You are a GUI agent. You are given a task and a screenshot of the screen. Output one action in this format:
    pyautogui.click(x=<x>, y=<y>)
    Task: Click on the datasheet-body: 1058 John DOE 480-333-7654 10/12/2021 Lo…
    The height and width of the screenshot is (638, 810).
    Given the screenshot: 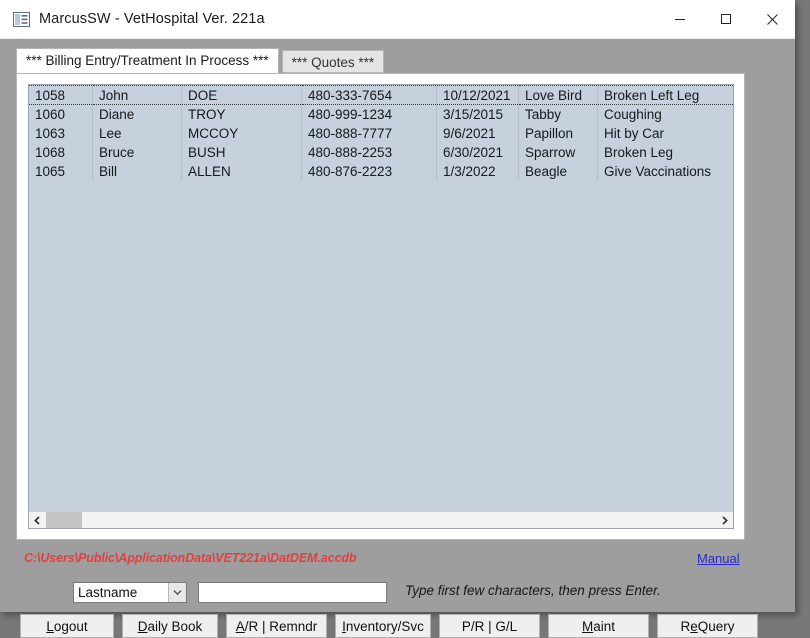 What is the action you would take?
    pyautogui.click(x=381, y=133)
    